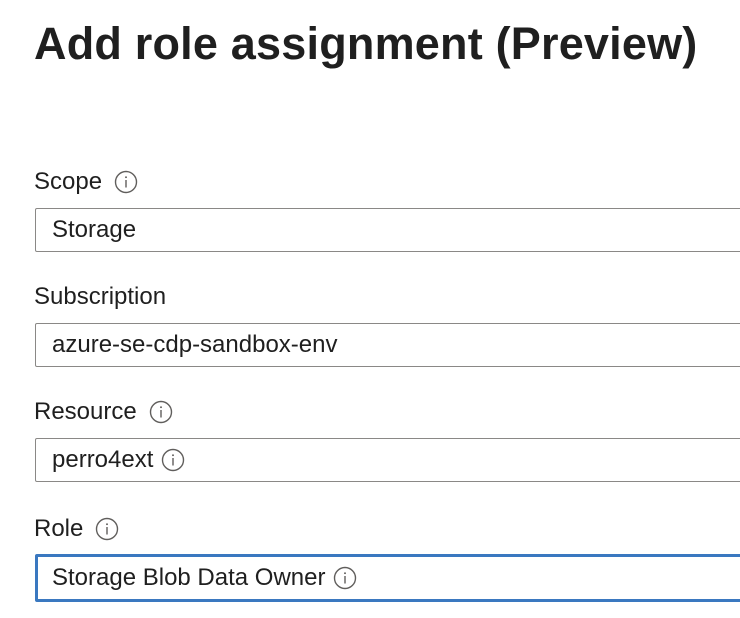 The image size is (740, 618). What do you see at coordinates (387, 578) in the screenshot?
I see `role-field: Storage Blob Data Owner` at bounding box center [387, 578].